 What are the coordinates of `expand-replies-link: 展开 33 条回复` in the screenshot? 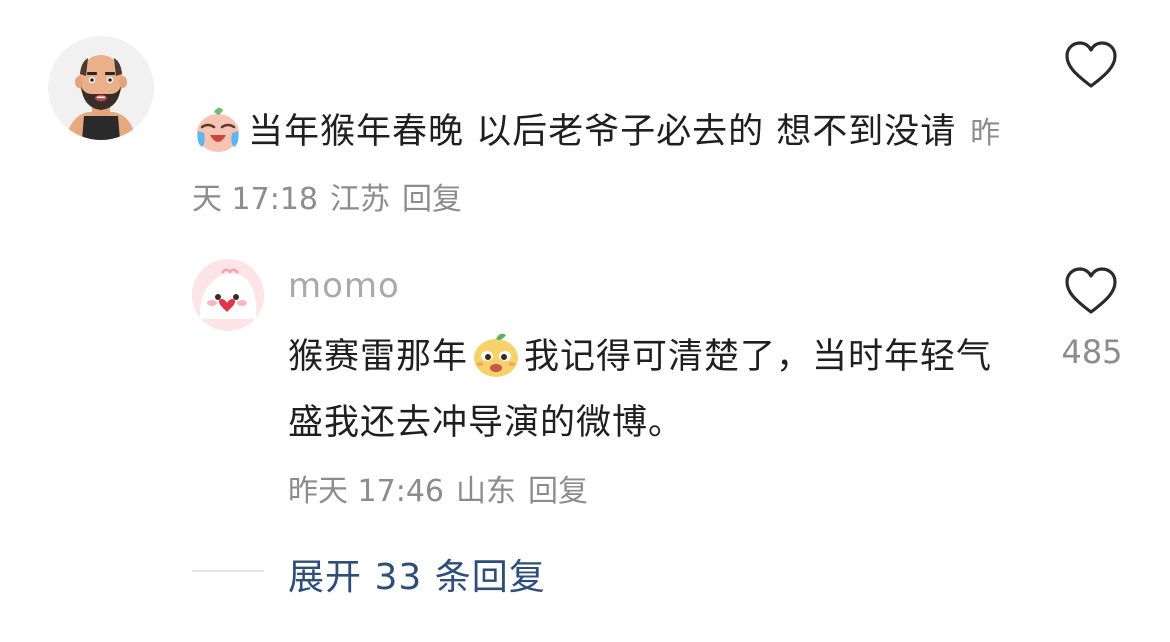 It's located at (417, 574).